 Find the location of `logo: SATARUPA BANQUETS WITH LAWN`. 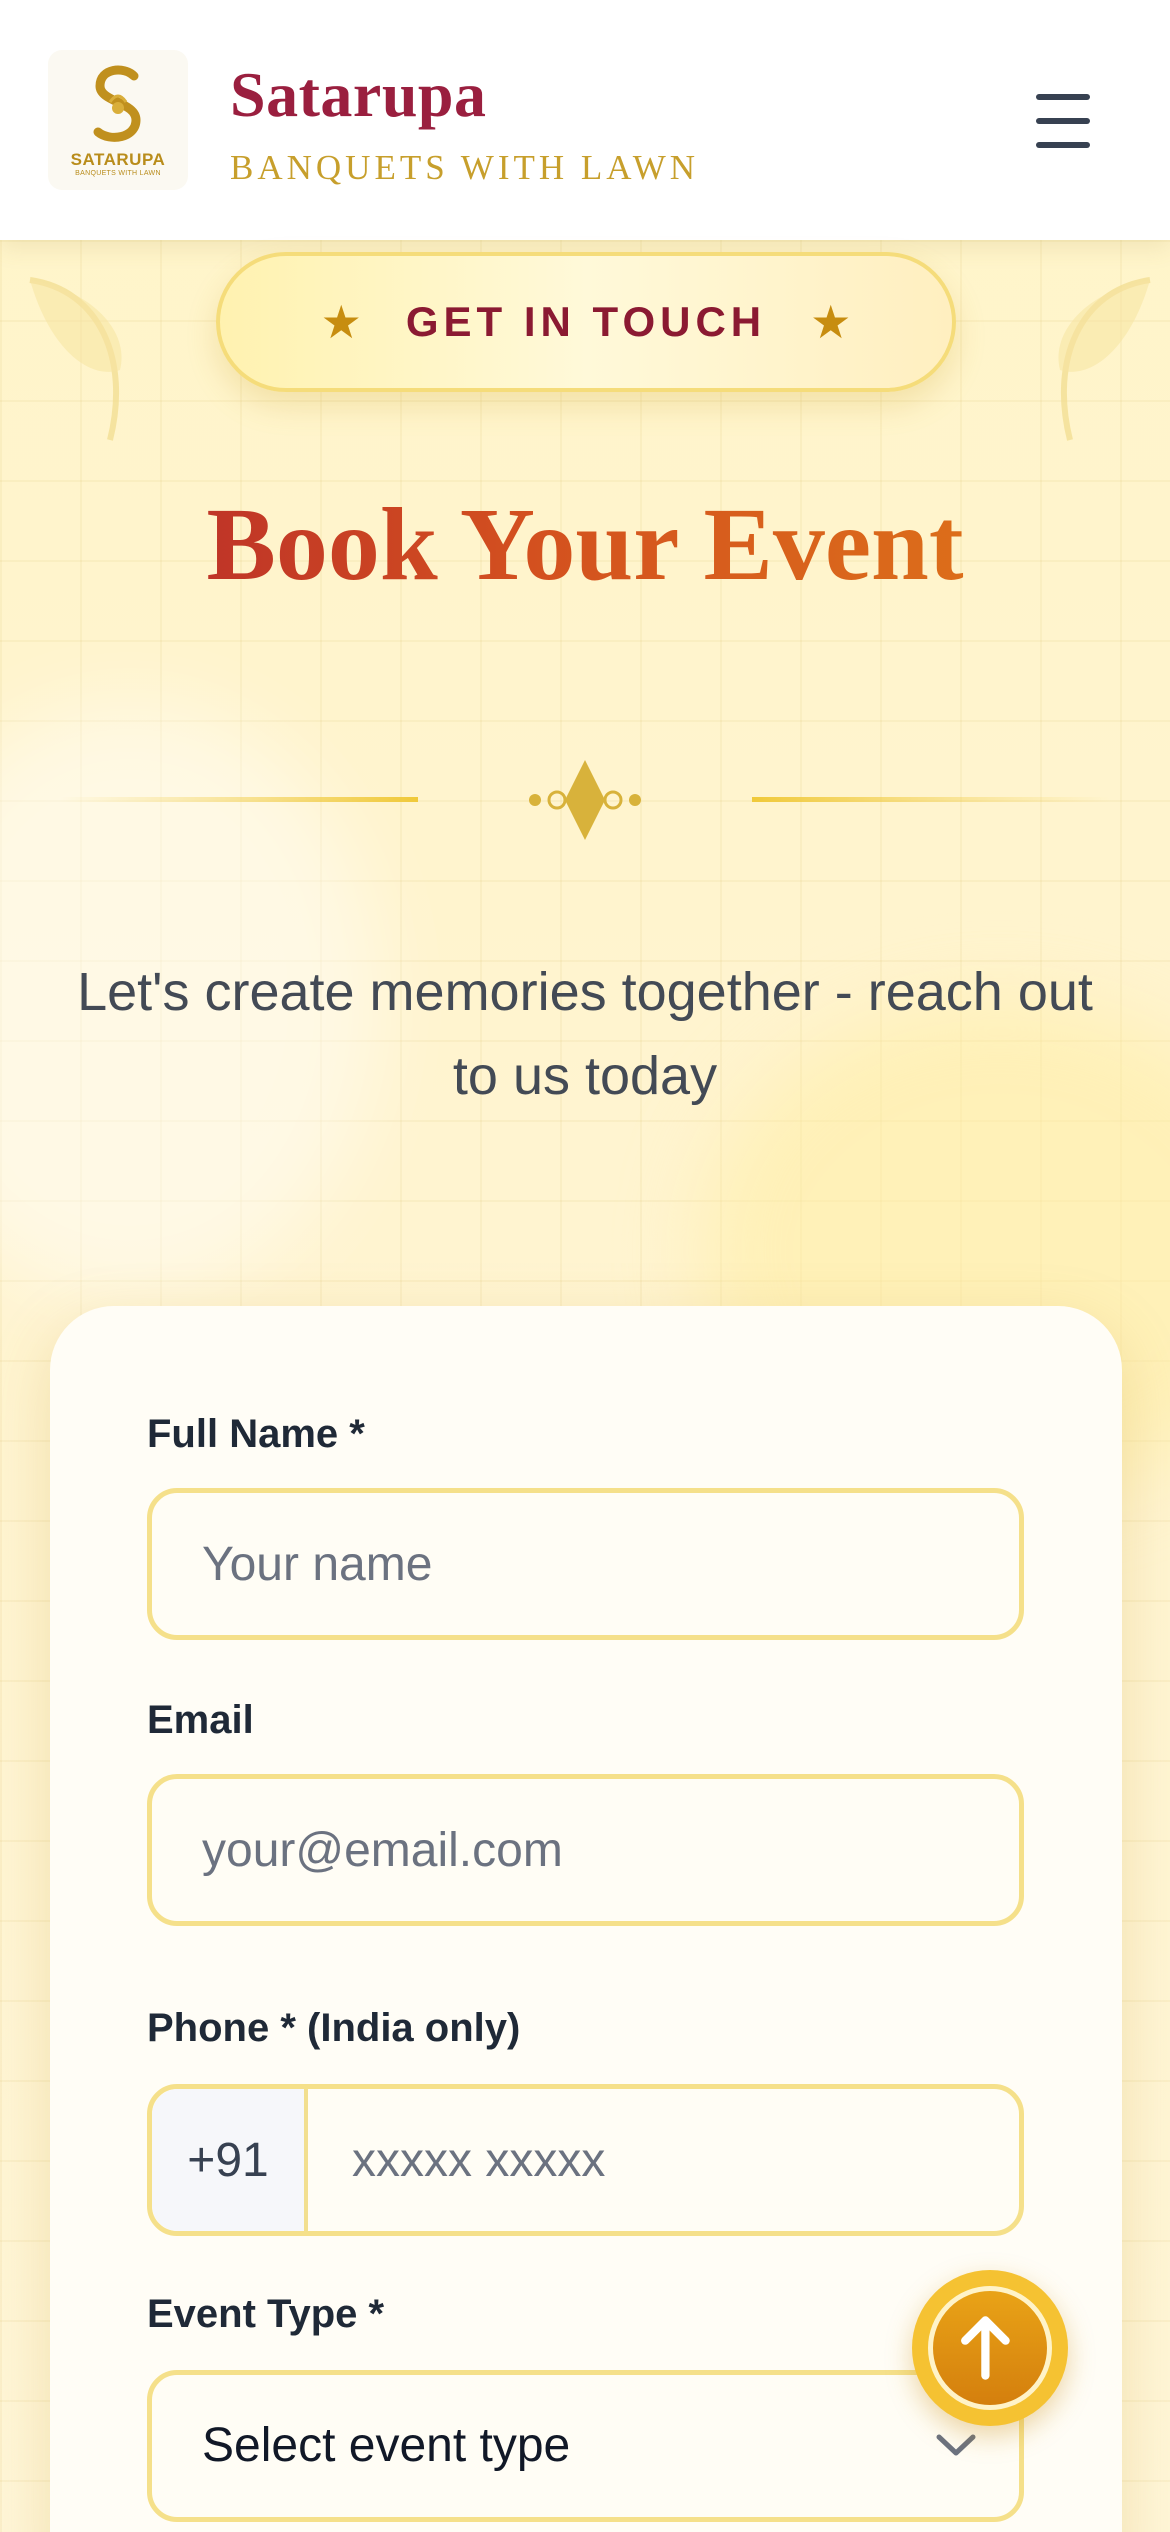

logo: SATARUPA BANQUETS WITH LAWN is located at coordinates (118, 120).